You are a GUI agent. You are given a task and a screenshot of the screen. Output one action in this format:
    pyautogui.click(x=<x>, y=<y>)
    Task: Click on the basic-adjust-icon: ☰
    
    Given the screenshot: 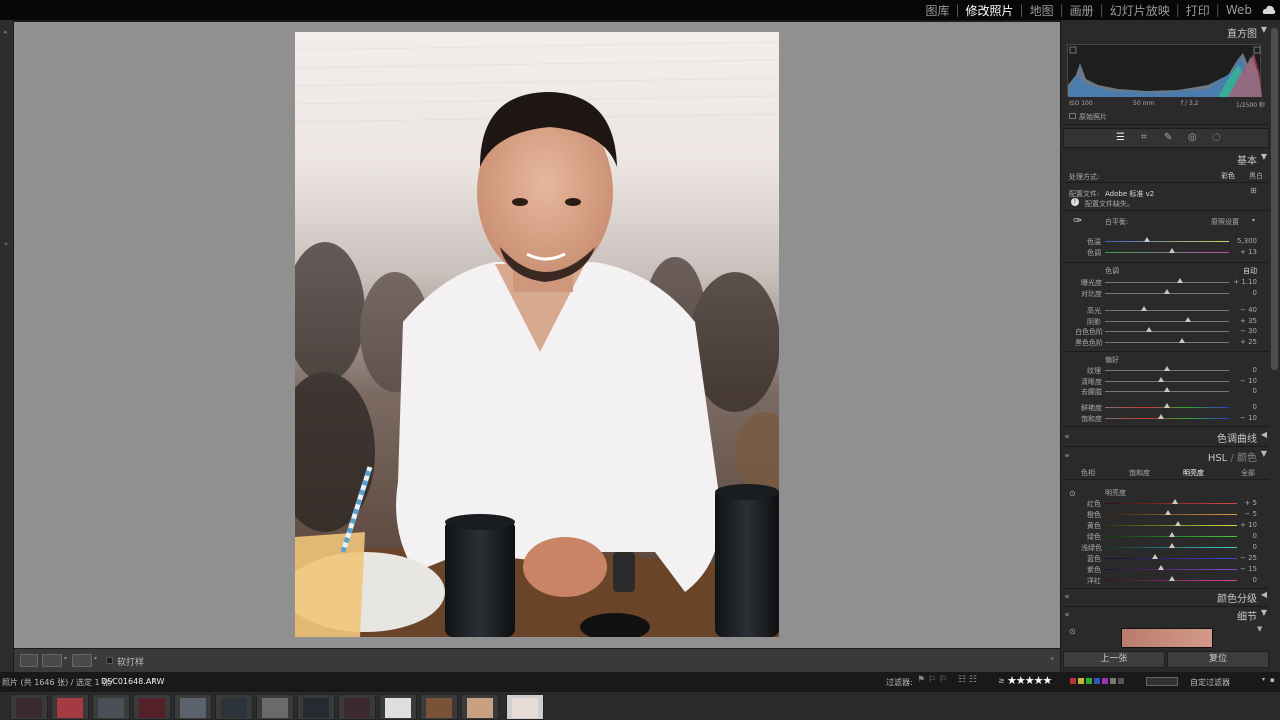 What is the action you would take?
    pyautogui.click(x=1120, y=137)
    